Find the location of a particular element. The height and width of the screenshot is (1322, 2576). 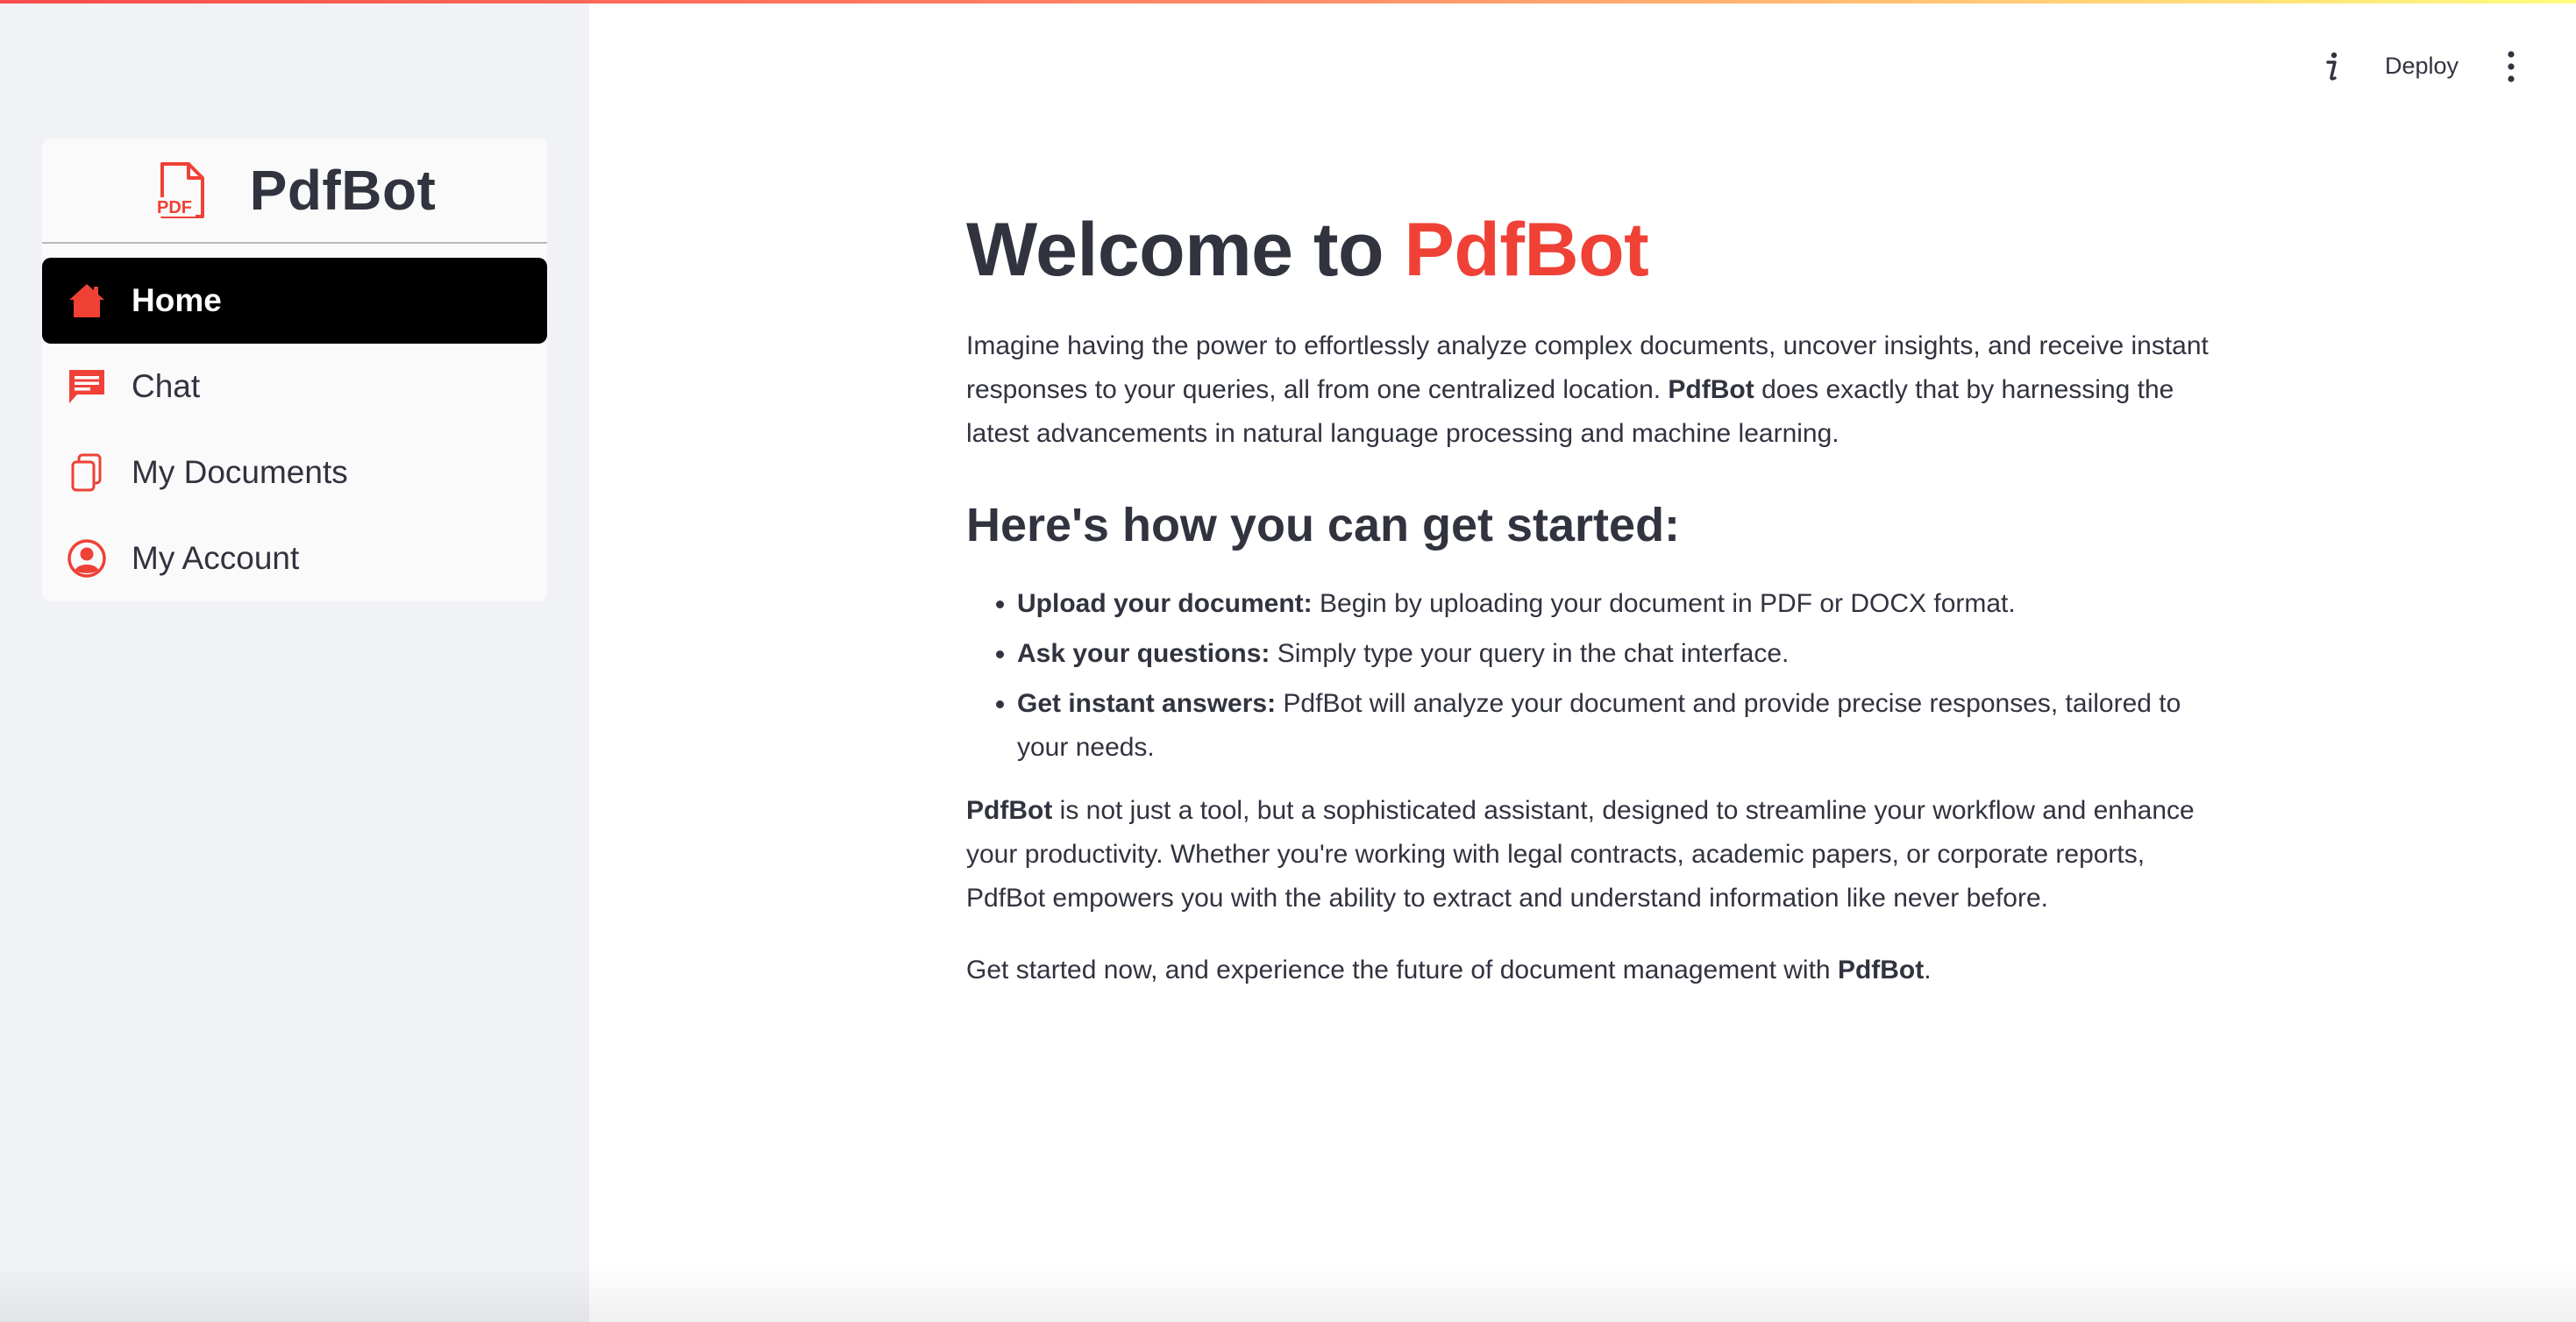

deploy-button: Deploy is located at coordinates (2422, 66).